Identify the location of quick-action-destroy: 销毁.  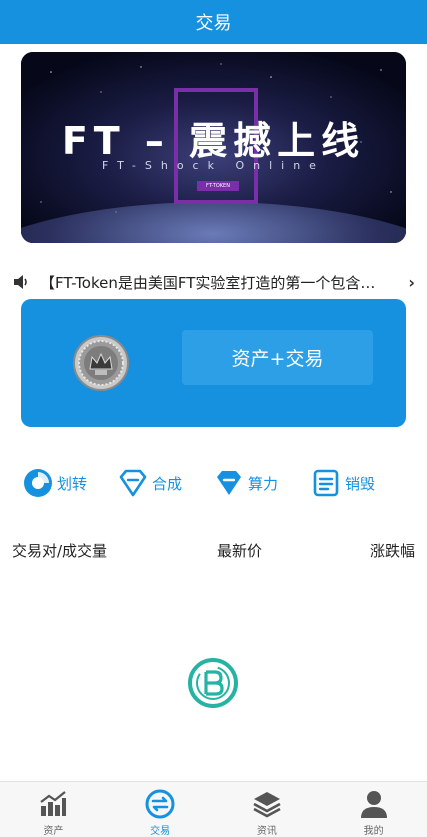
(343, 483).